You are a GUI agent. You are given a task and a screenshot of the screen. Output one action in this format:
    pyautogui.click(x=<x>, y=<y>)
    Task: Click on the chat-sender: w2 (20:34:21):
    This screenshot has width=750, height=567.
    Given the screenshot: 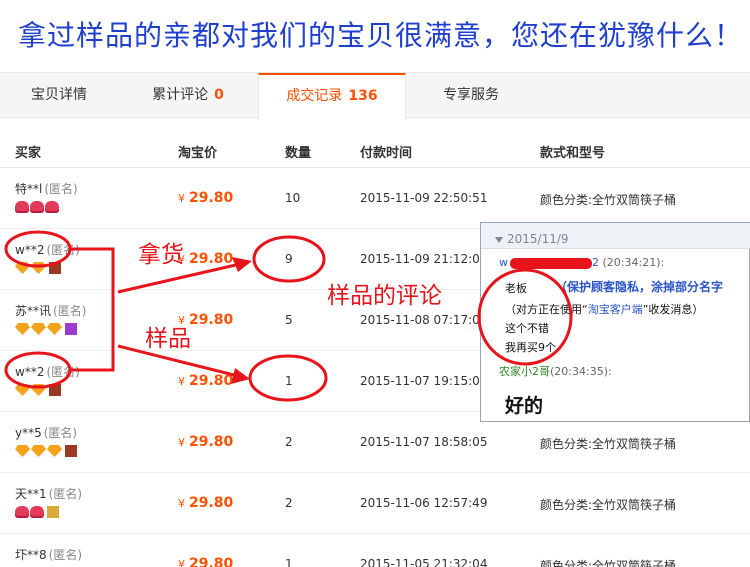 What is the action you would take?
    pyautogui.click(x=582, y=262)
    